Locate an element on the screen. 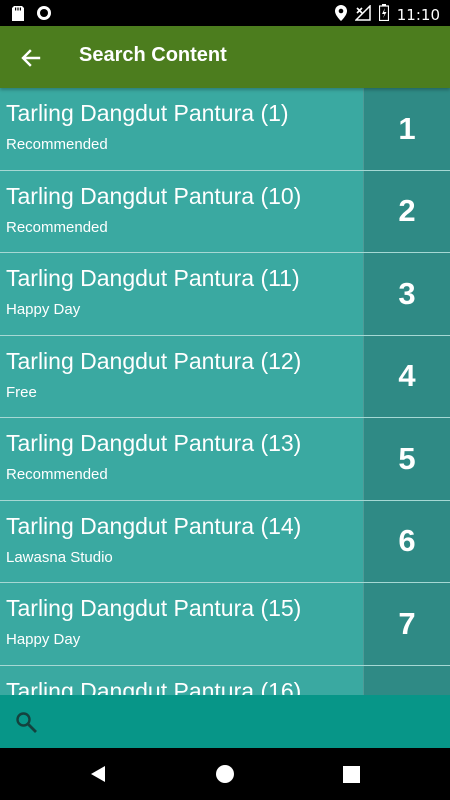  search-input is located at coordinates (242, 722).